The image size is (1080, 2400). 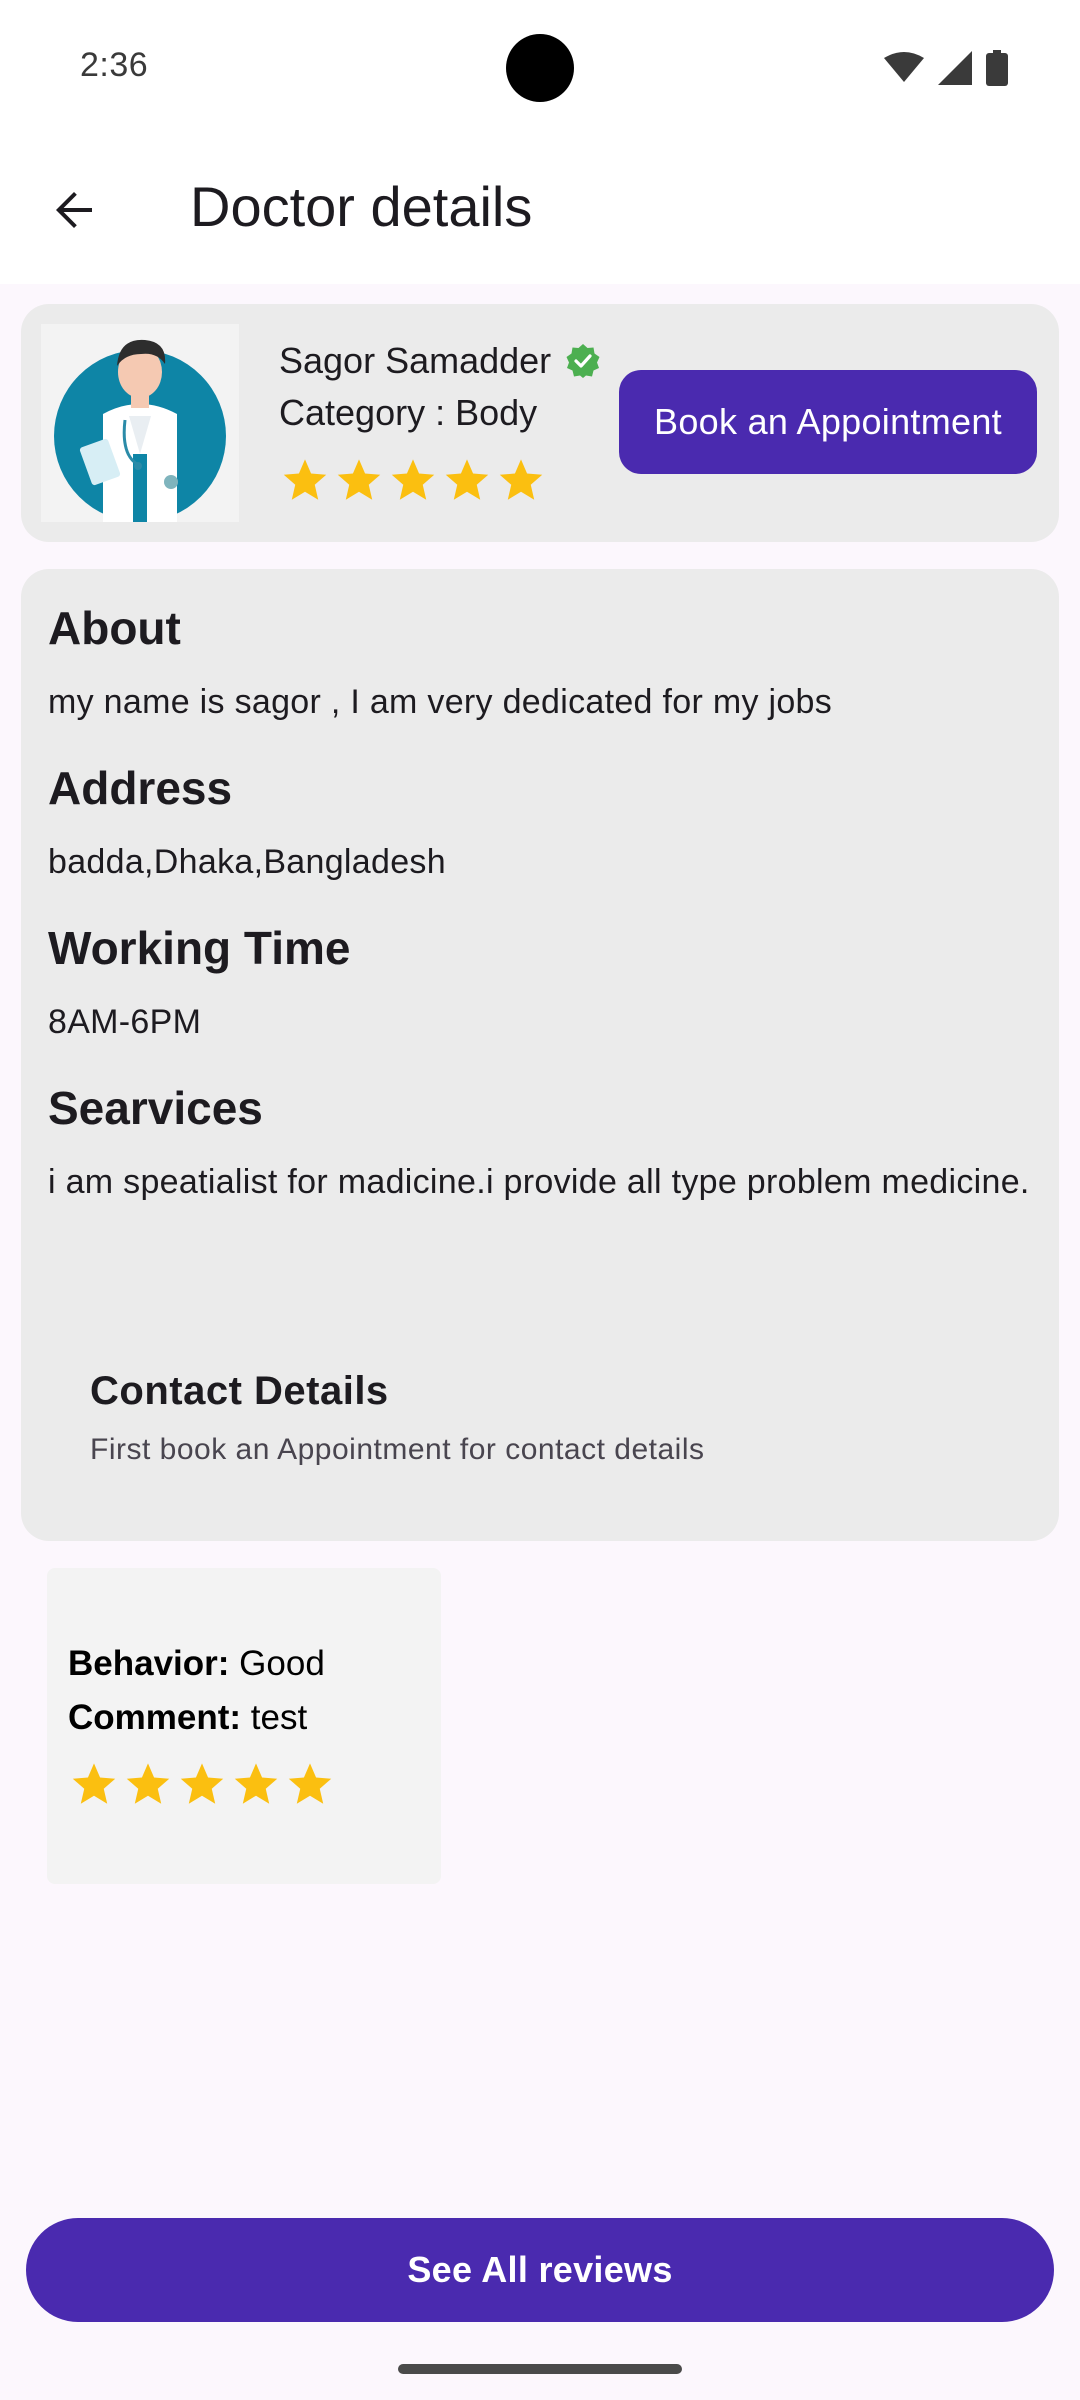 I want to click on review-card: Behavior: Good Comment: test, so click(x=244, y=1726).